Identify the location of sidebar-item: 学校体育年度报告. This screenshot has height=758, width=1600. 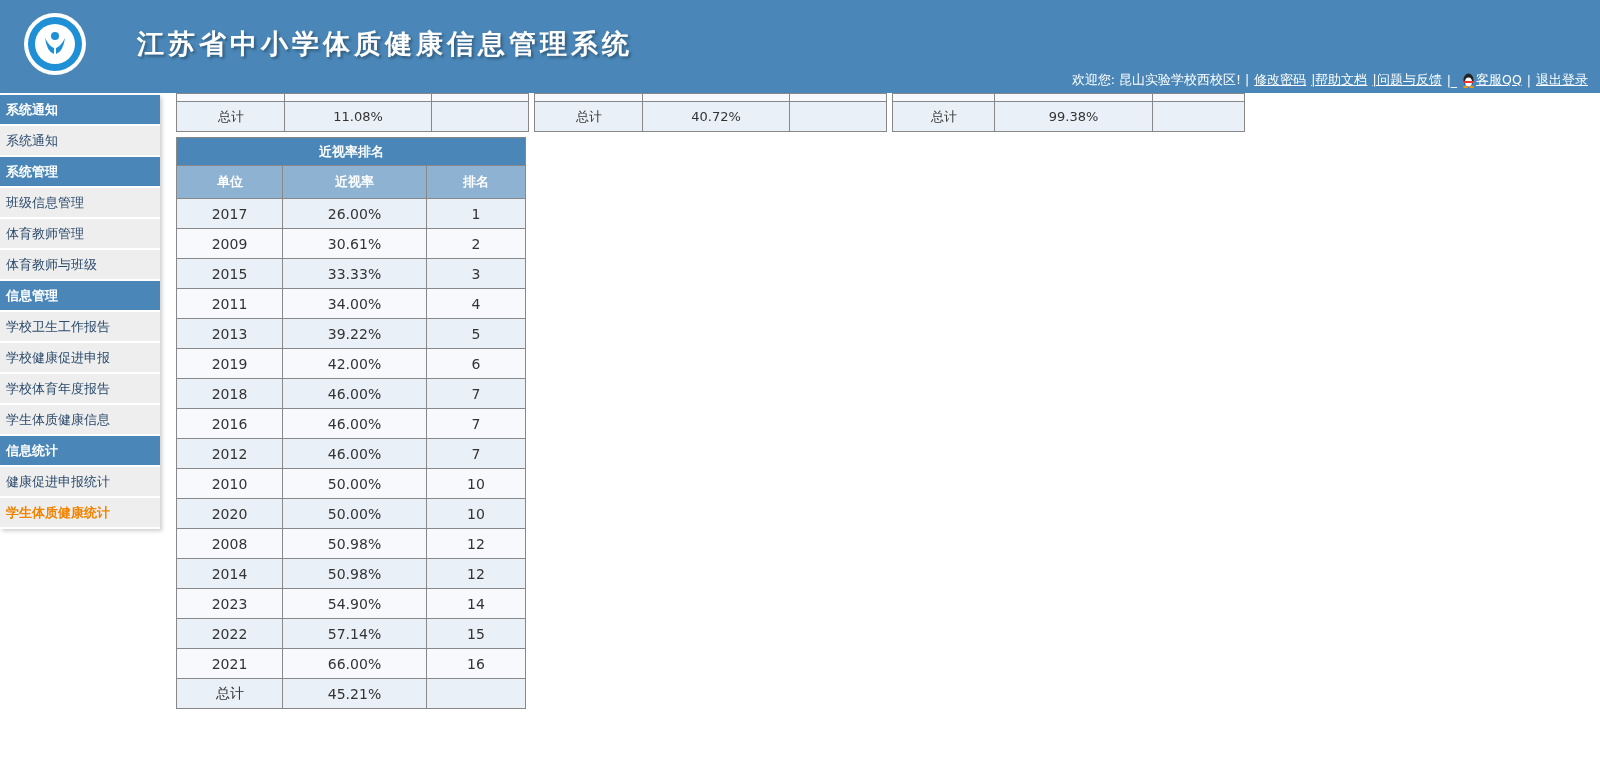
(80, 389).